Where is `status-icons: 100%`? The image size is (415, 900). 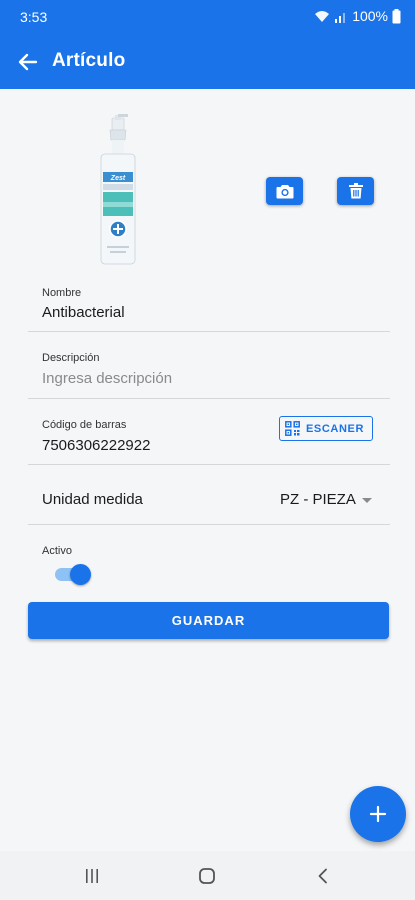 status-icons: 100% is located at coordinates (357, 16).